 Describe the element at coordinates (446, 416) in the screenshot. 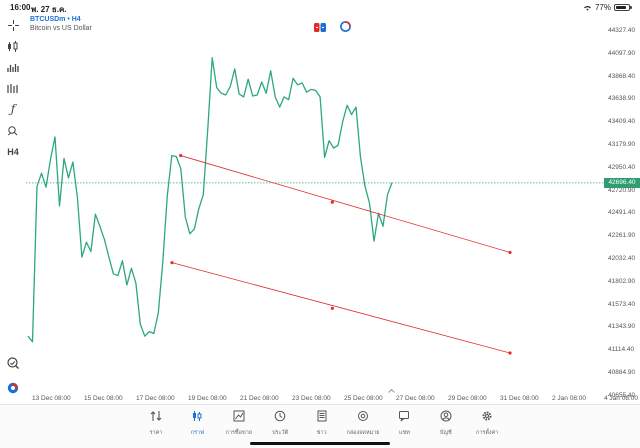

I see `account-icon` at that location.